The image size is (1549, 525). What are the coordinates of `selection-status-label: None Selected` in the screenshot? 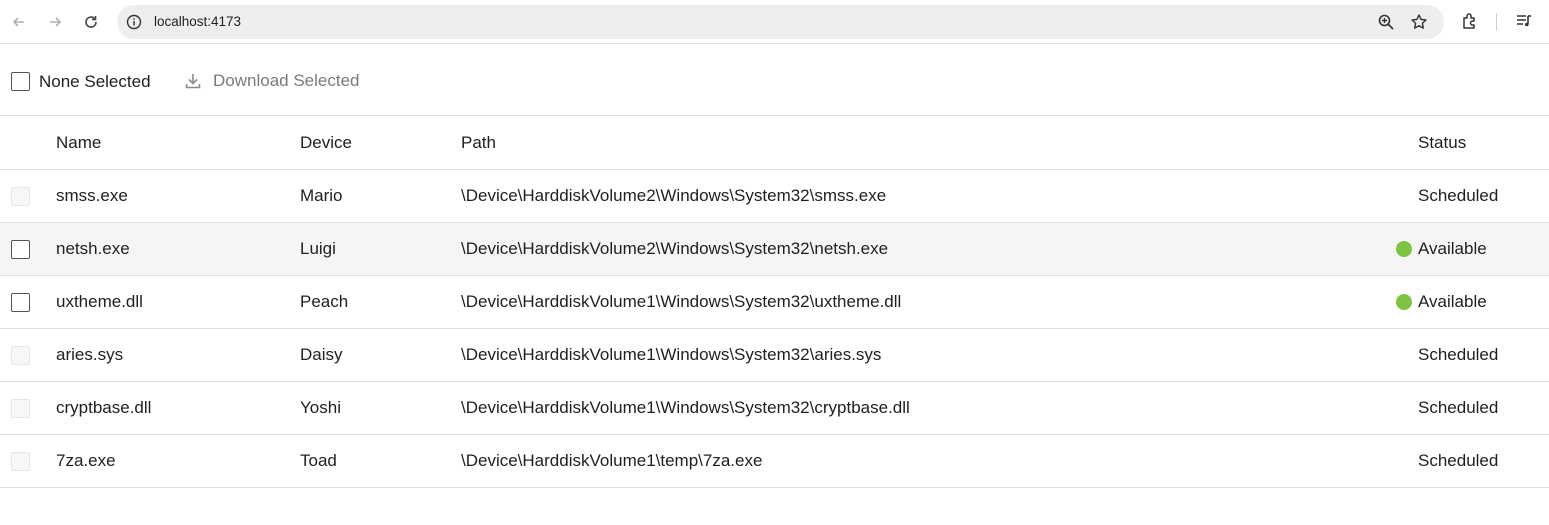 It's located at (95, 81).